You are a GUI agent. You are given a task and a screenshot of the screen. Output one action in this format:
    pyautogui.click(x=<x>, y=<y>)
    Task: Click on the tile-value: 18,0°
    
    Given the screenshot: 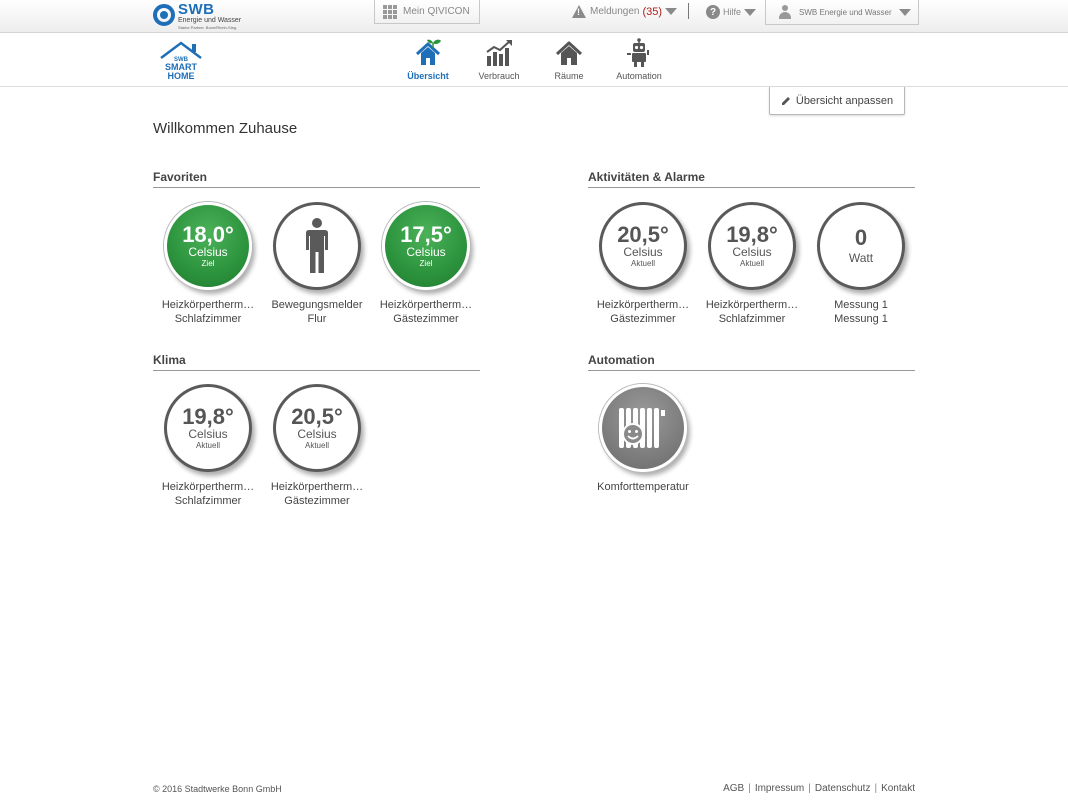 What is the action you would take?
    pyautogui.click(x=208, y=234)
    